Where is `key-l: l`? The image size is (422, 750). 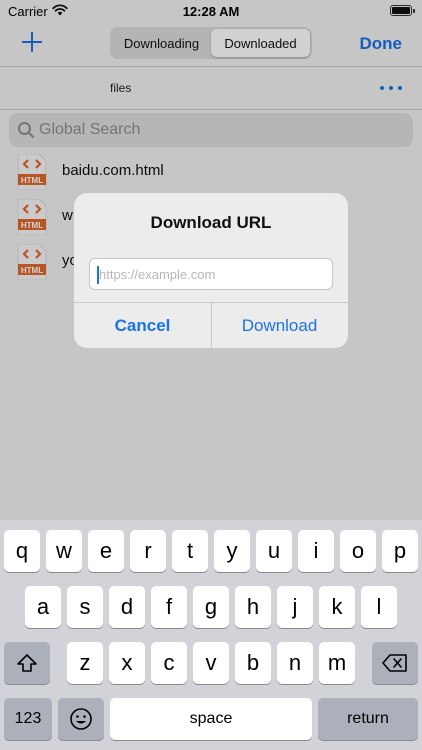
key-l: l is located at coordinates (379, 607).